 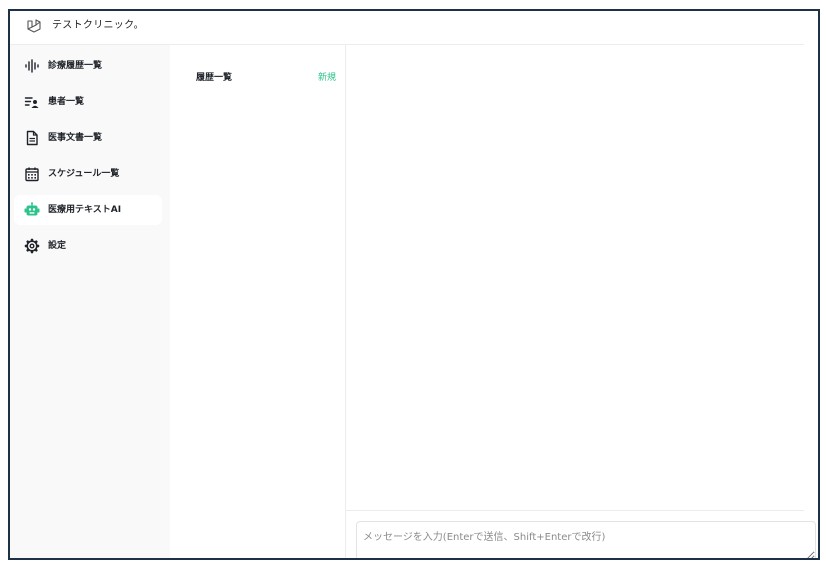 I want to click on sidebar-item-label: 医事文書一覧, so click(x=75, y=138).